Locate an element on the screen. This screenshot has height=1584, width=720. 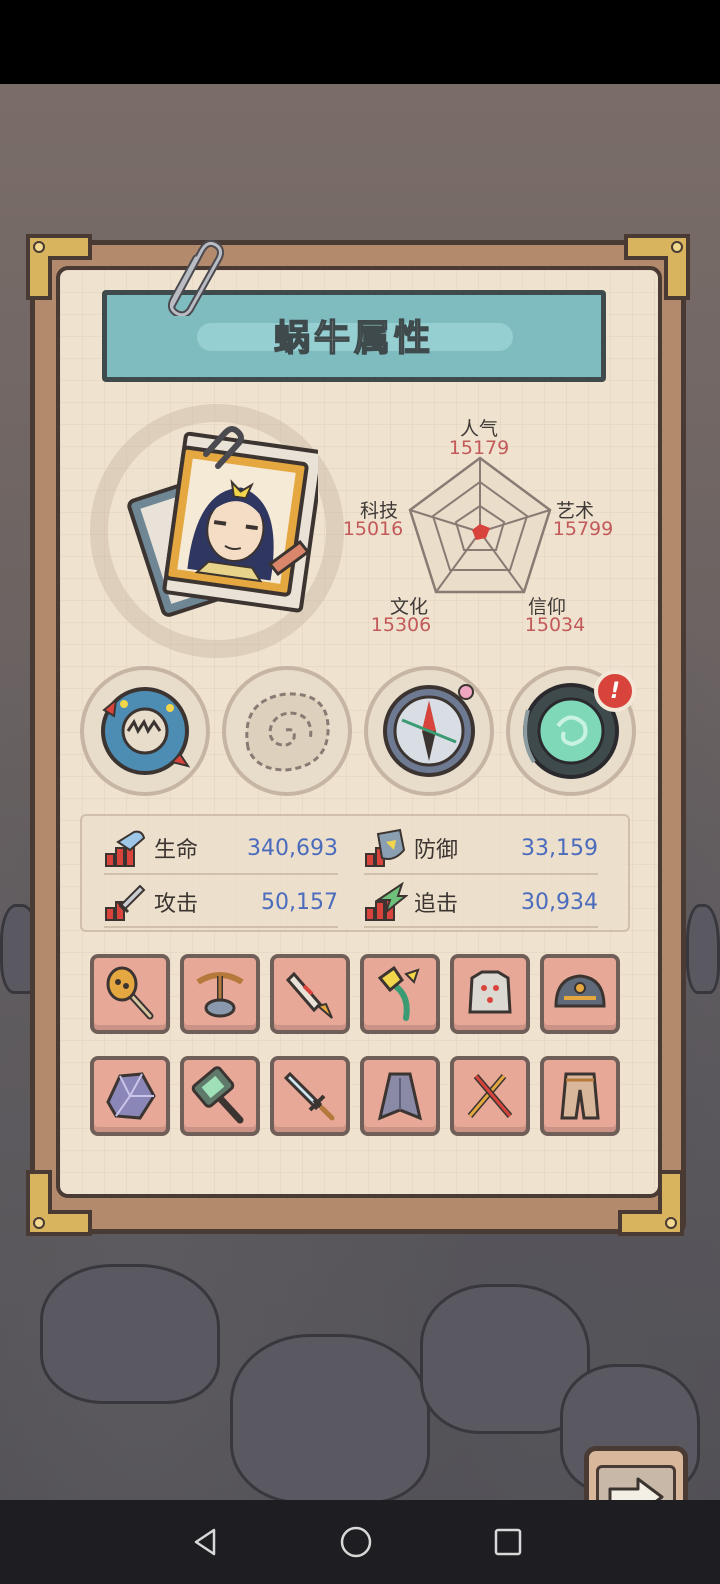
attack-stat-icon is located at coordinates (125, 902).